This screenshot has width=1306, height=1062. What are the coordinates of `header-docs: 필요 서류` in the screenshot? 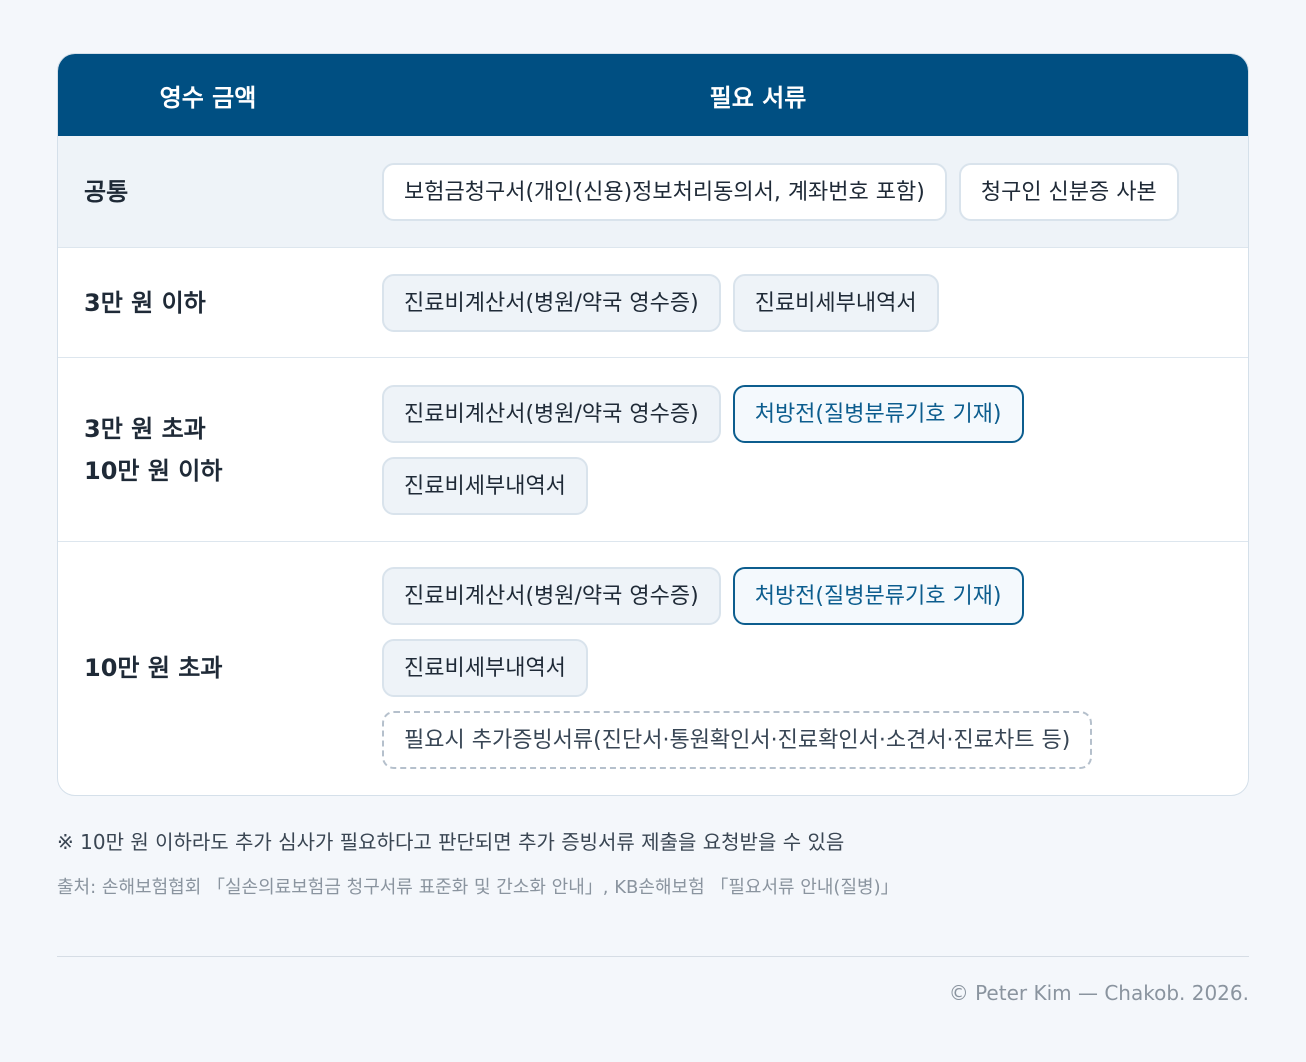 It's located at (758, 97).